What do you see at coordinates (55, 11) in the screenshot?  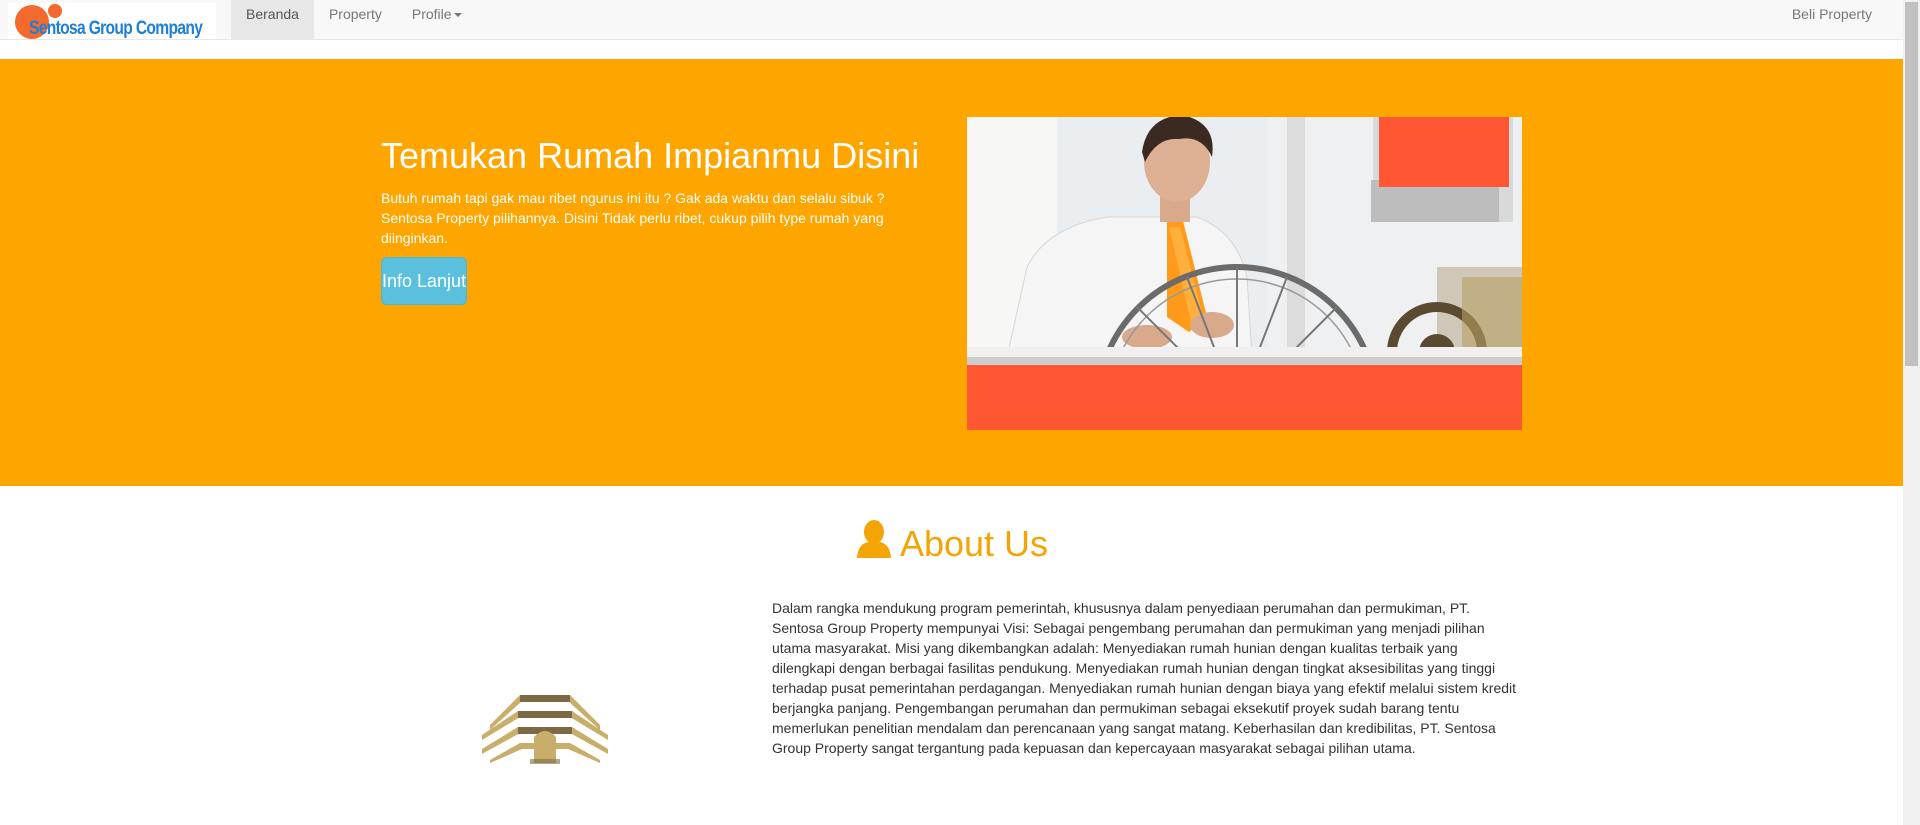 I see `logo-dot-icon` at bounding box center [55, 11].